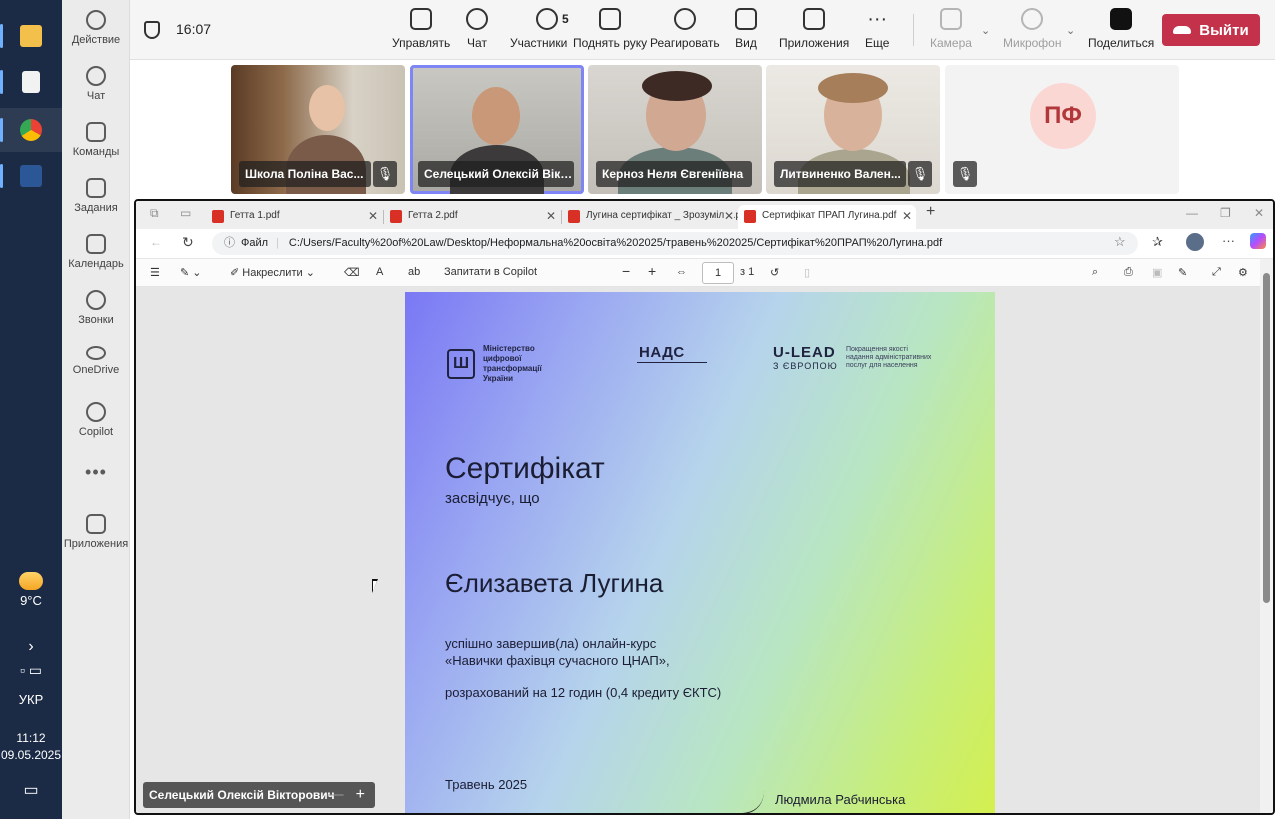 This screenshot has width=1275, height=819. I want to click on new-tab-button: +, so click(930, 212).